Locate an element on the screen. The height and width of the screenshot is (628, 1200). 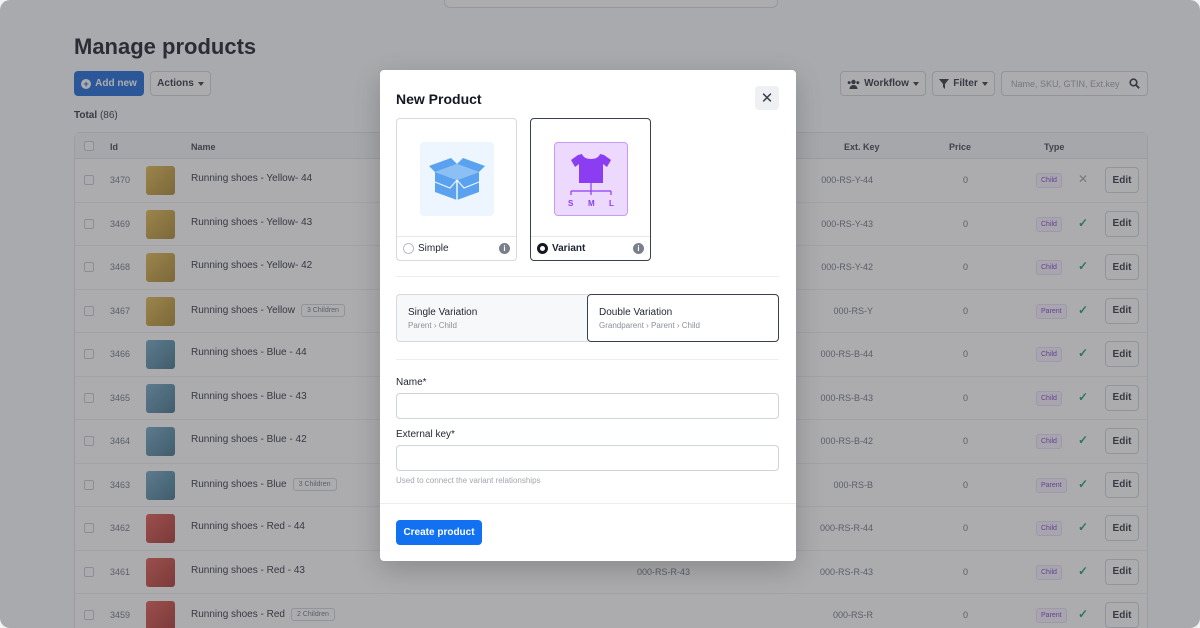
path-step: Grandparent is located at coordinates (621, 325).